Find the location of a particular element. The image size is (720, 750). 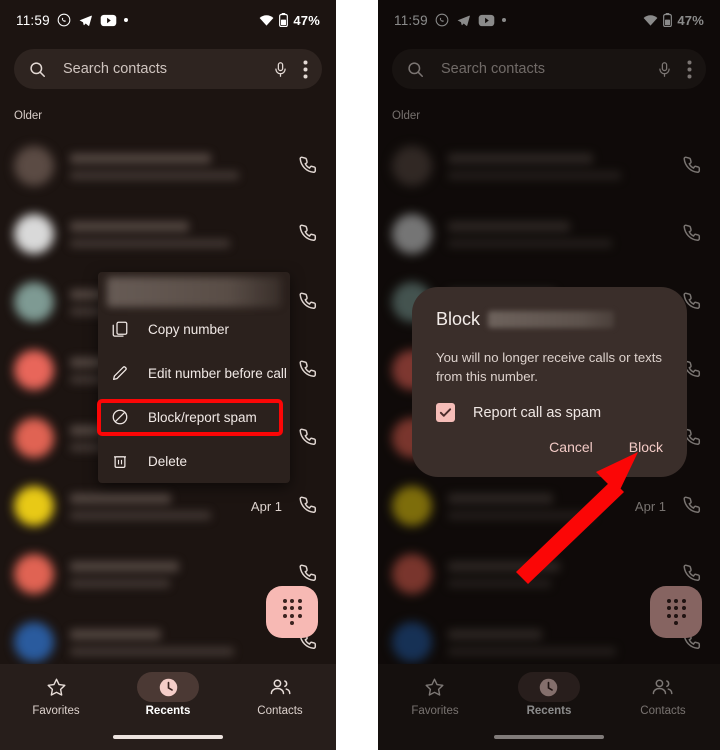

search-bar: Search contacts is located at coordinates (168, 69).